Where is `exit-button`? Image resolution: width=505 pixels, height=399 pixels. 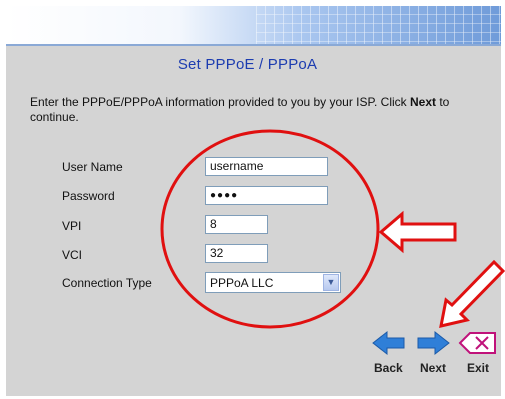 exit-button is located at coordinates (477, 343).